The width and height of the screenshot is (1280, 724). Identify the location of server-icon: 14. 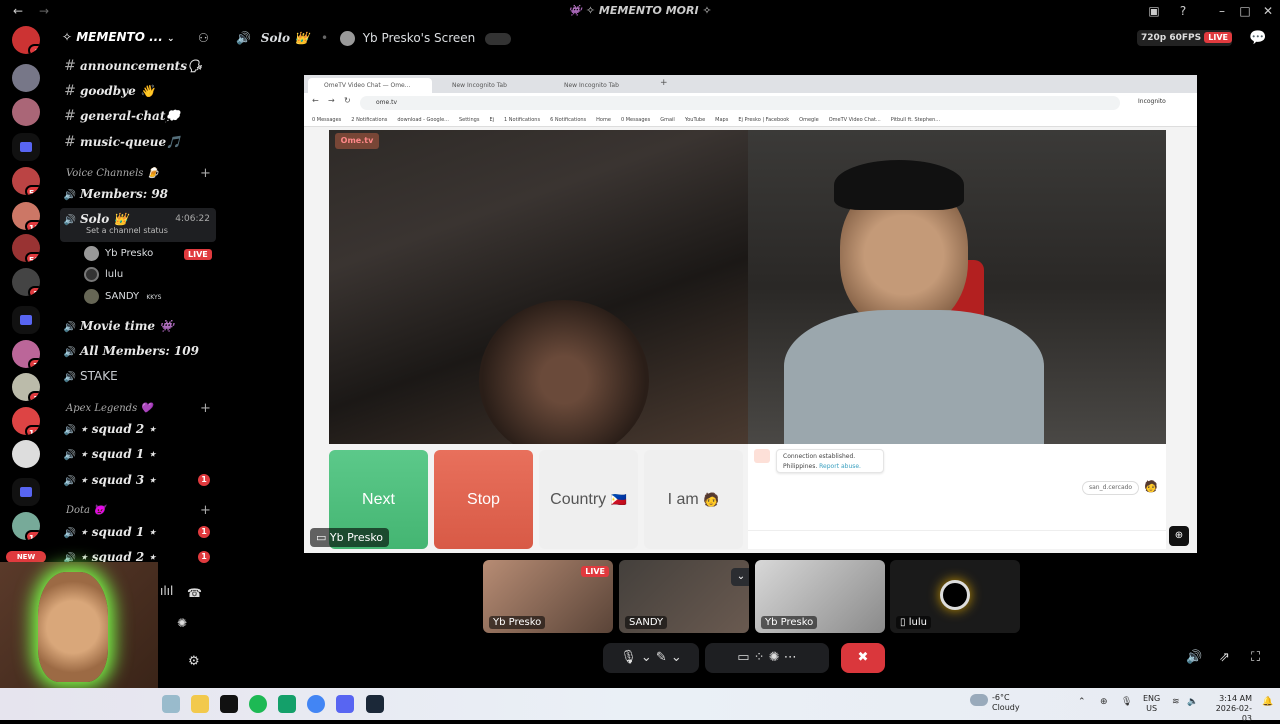
(26, 526).